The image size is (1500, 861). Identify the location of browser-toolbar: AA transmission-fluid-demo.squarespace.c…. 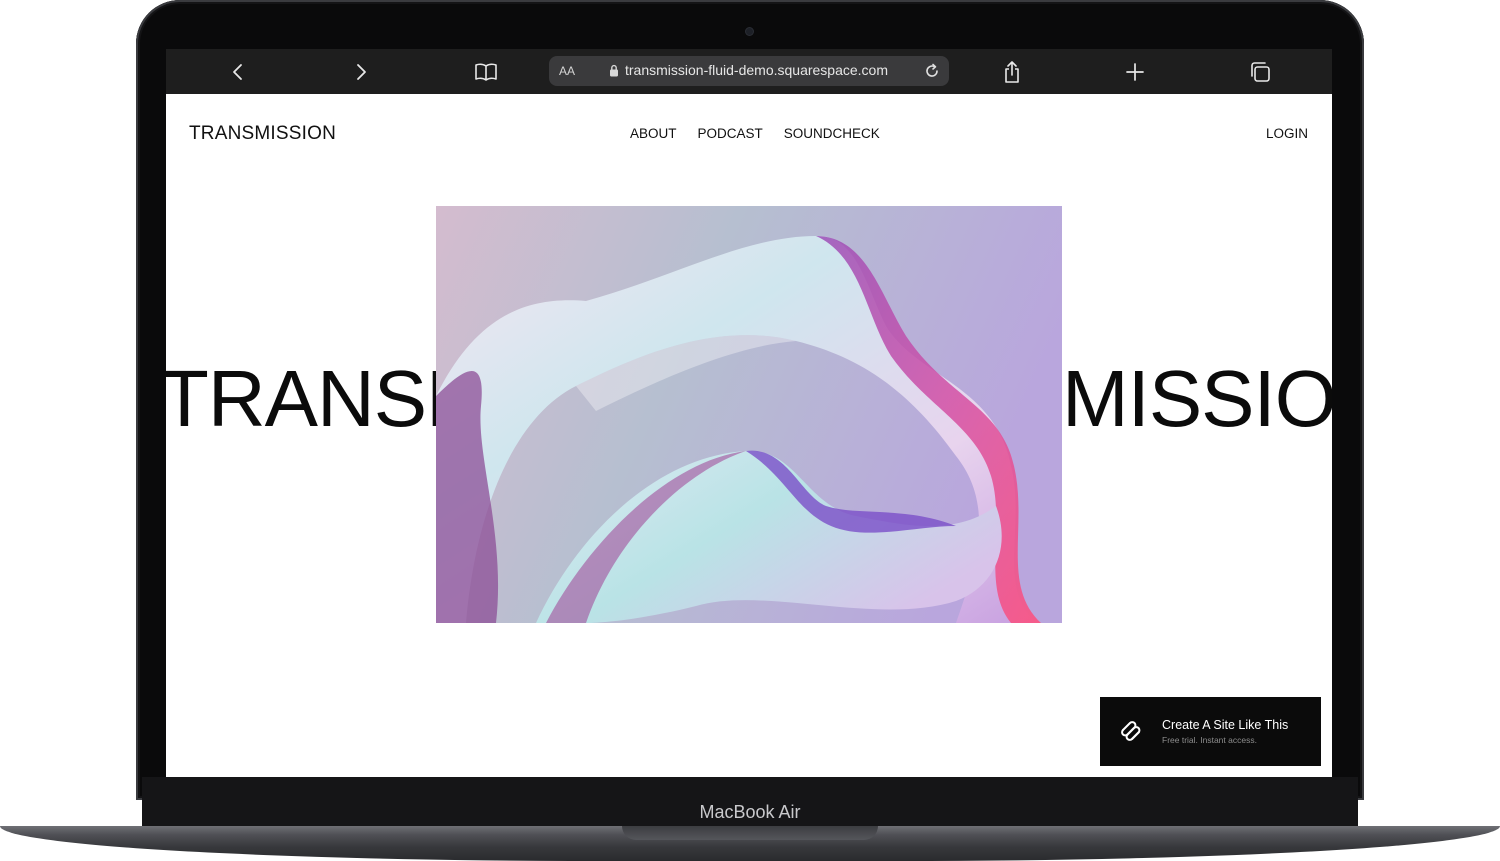
(749, 71).